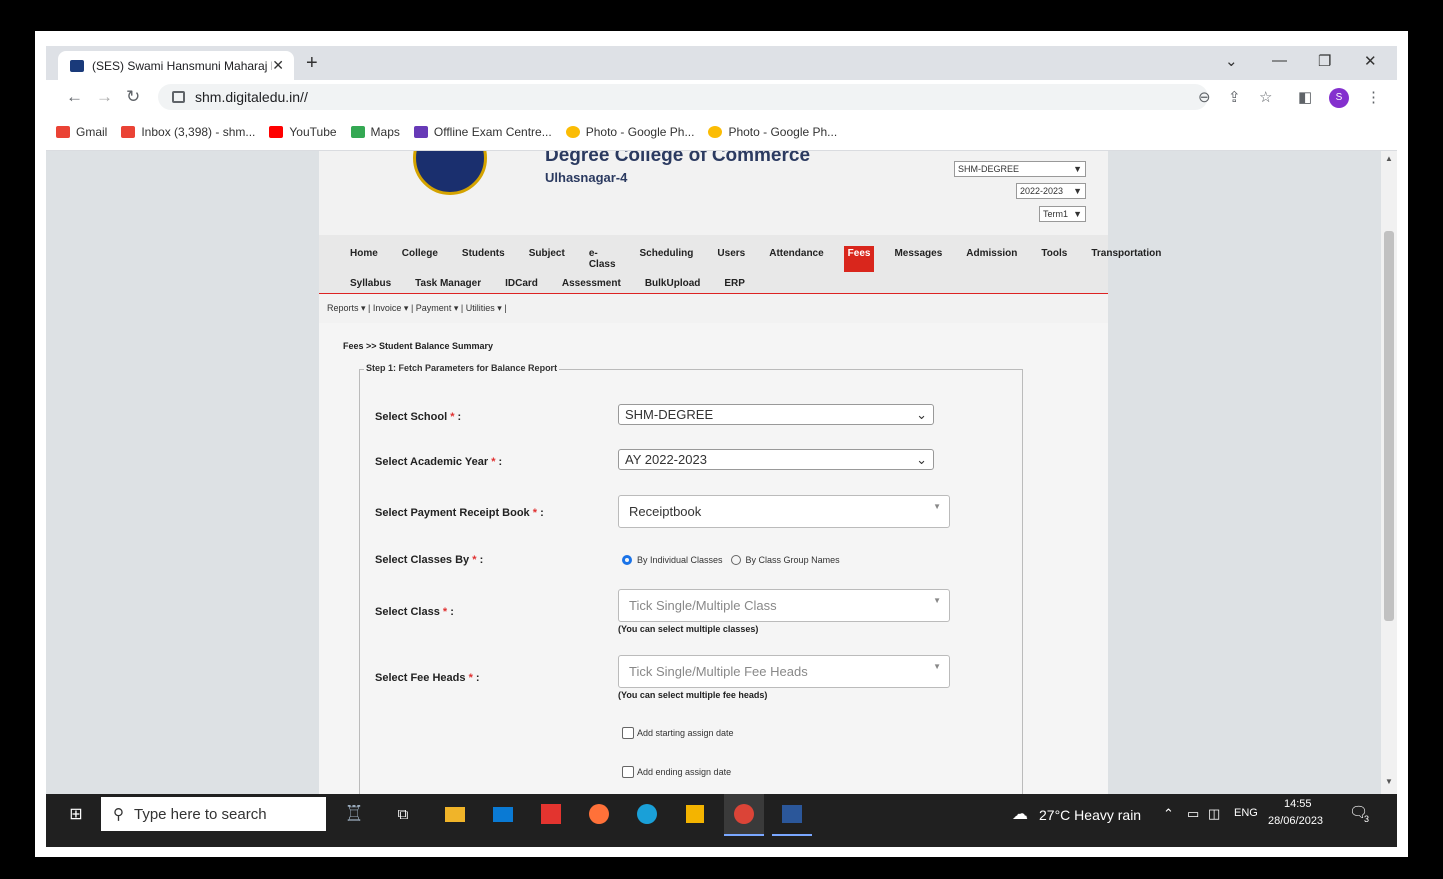 The image size is (1443, 879). Describe the element at coordinates (796, 259) in the screenshot. I see `menu-attendance: Attendance` at that location.